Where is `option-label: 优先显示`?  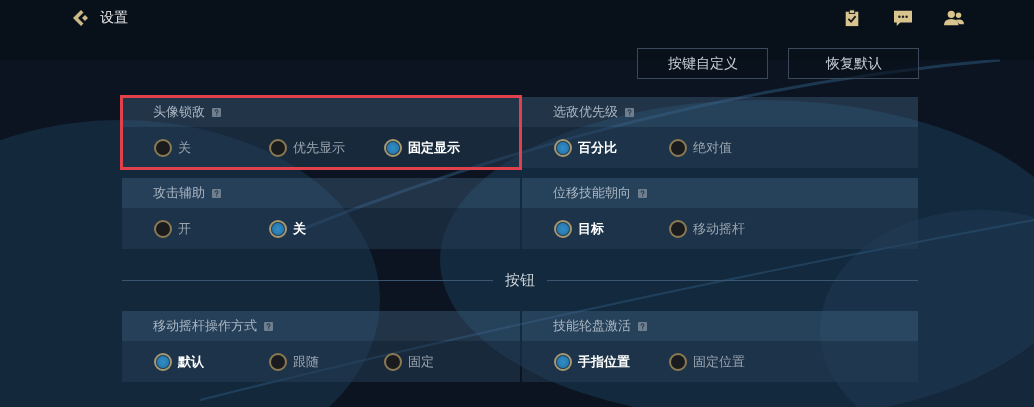
option-label: 优先显示 is located at coordinates (319, 147).